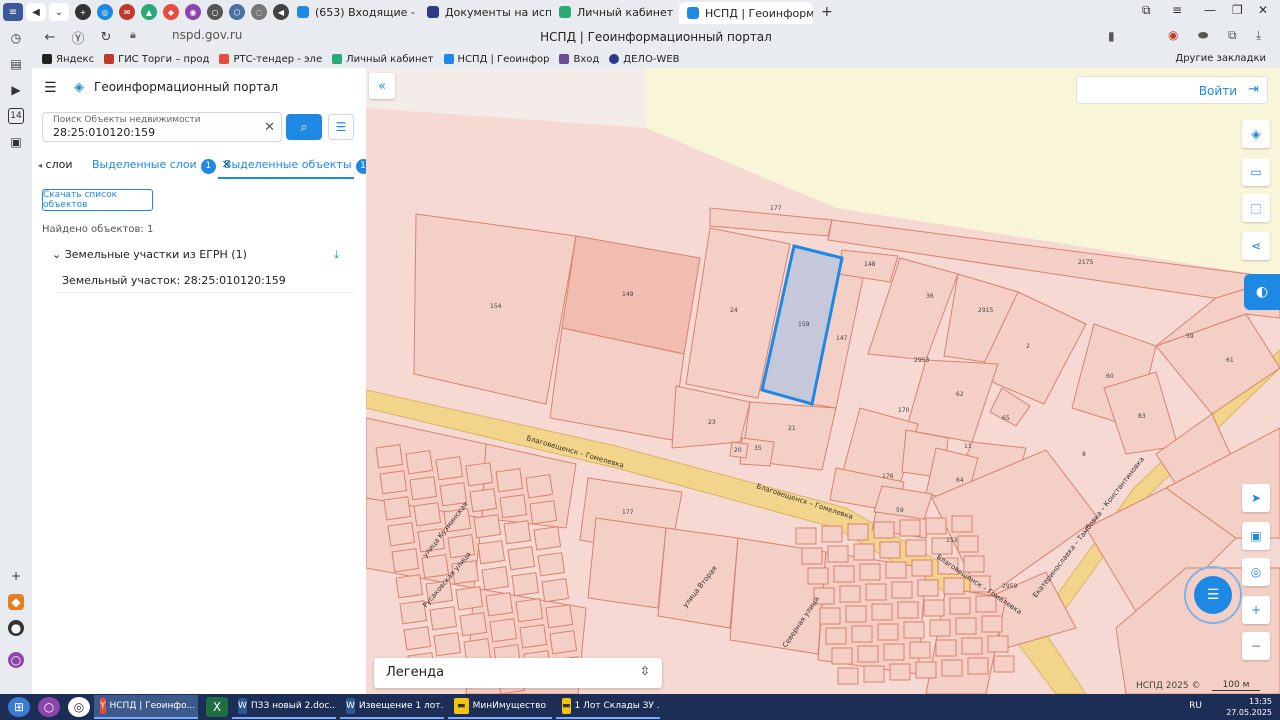 The width and height of the screenshot is (1280, 720). Describe the element at coordinates (1232, 35) in the screenshot. I see `extension-icon: ⧉` at that location.